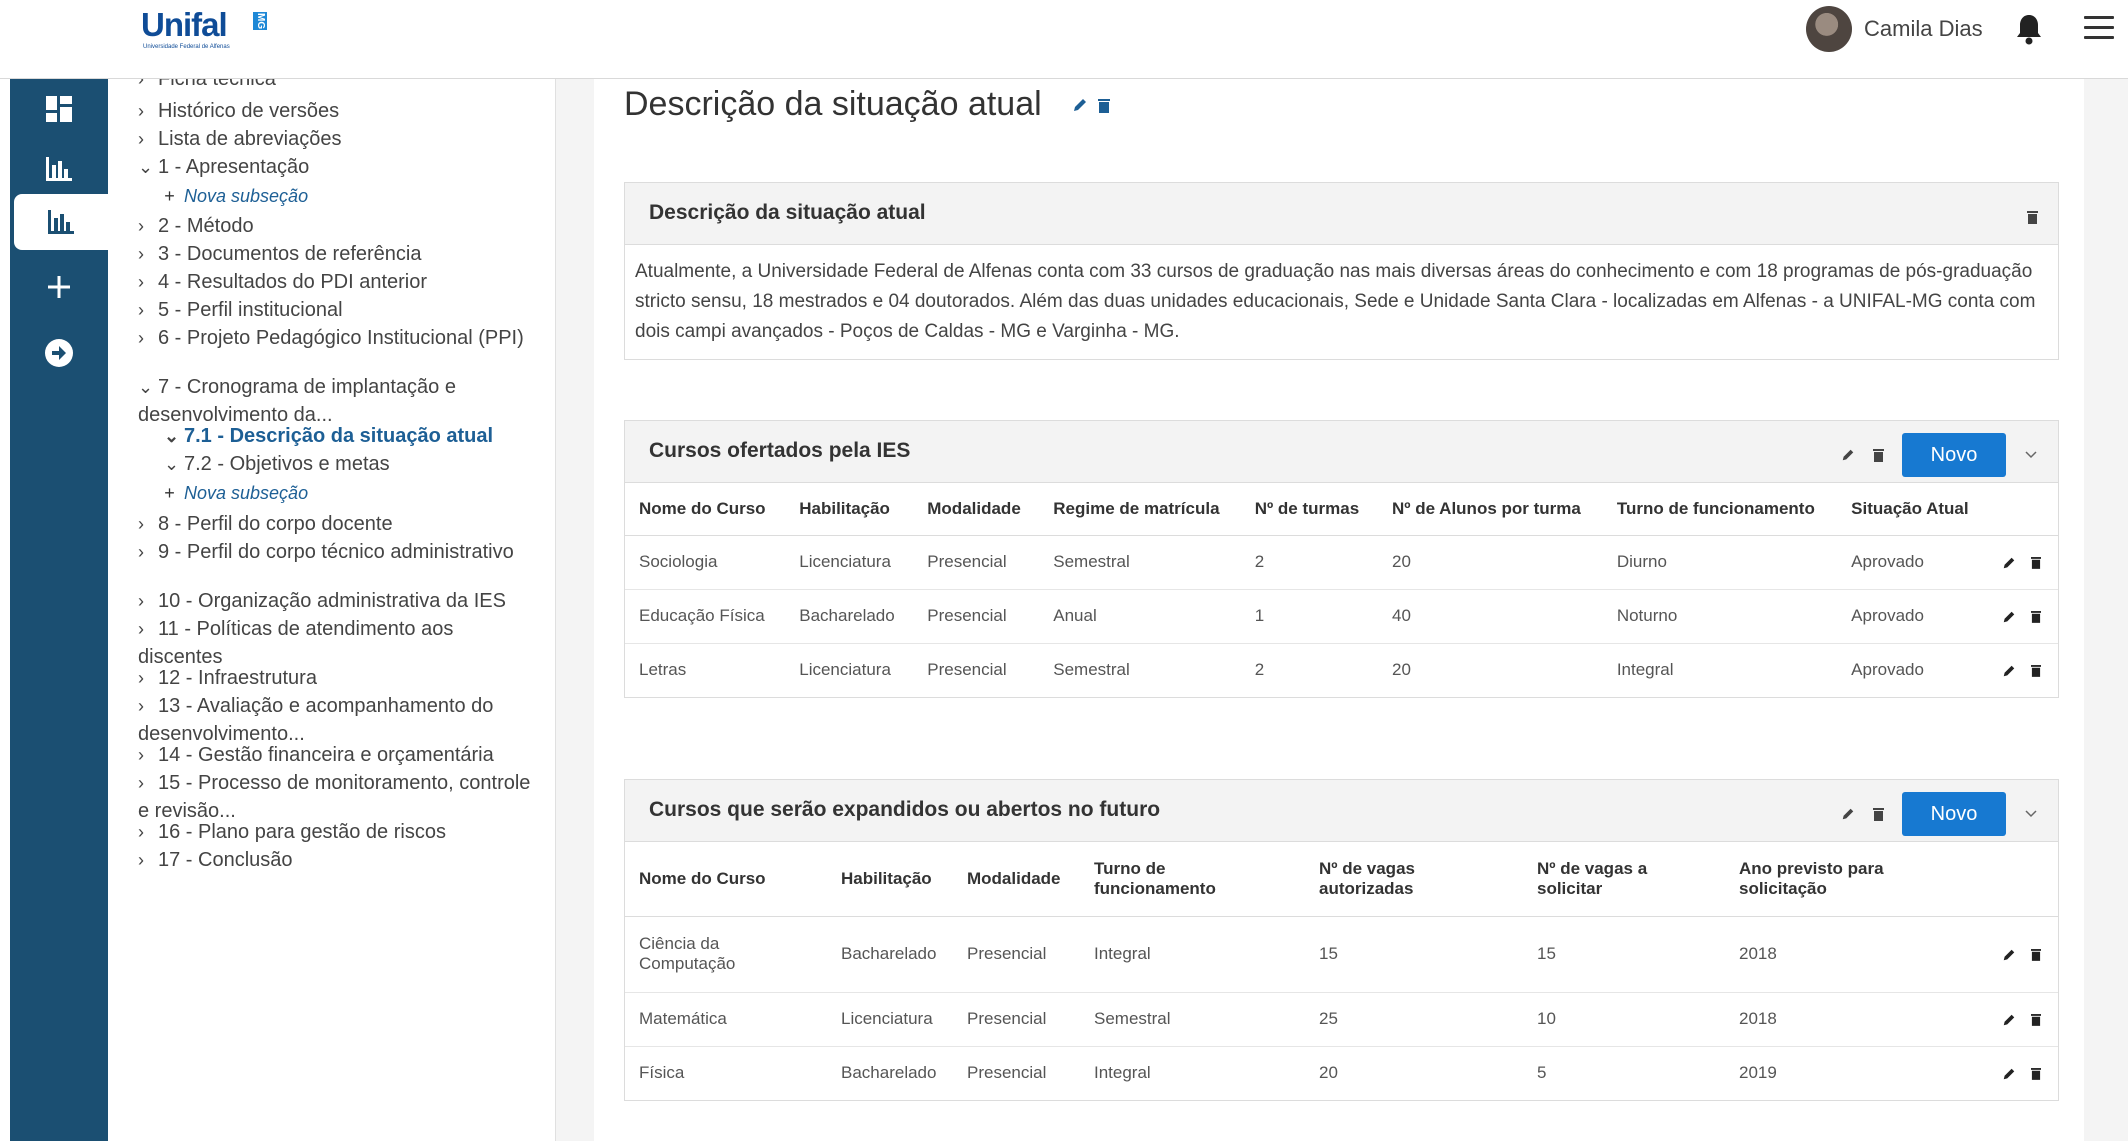  Describe the element at coordinates (328, 436) in the screenshot. I see `tree-item-active: ⌄ 7.1 - Descrição da situação atual` at that location.